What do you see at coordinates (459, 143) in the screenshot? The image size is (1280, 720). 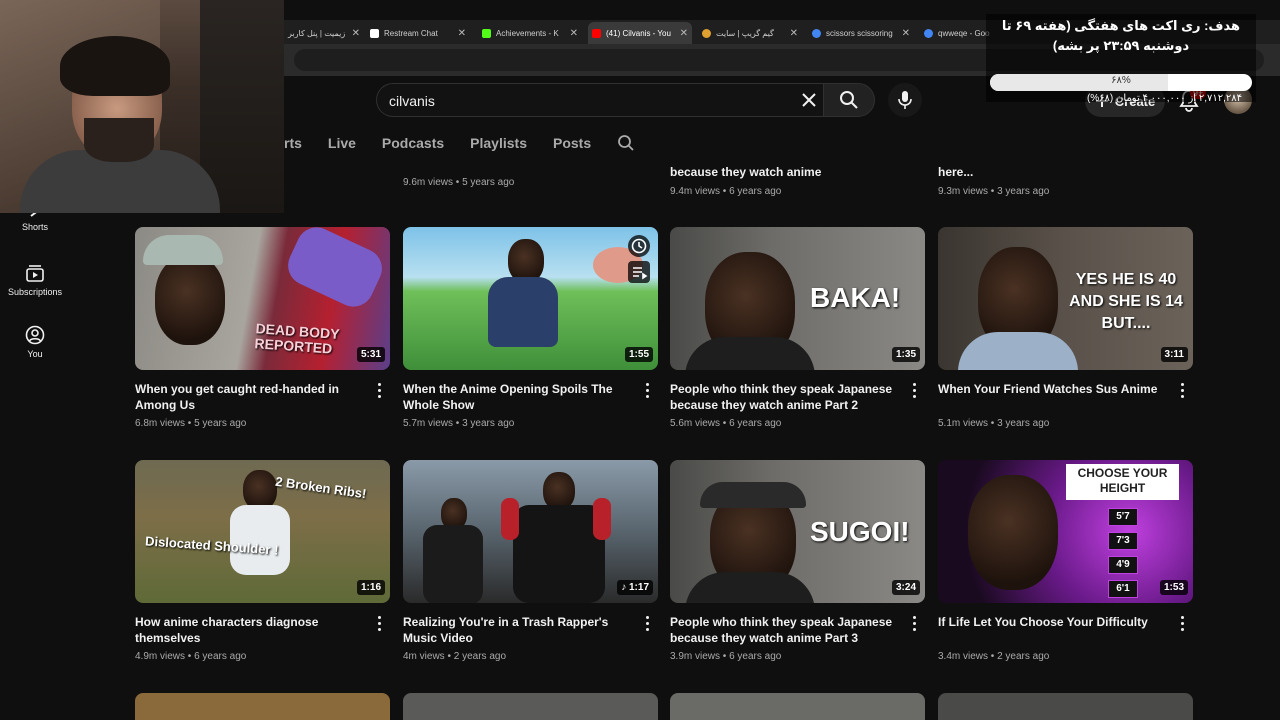 I see `channel-tabs: rts Live Podcasts Playlists Posts` at bounding box center [459, 143].